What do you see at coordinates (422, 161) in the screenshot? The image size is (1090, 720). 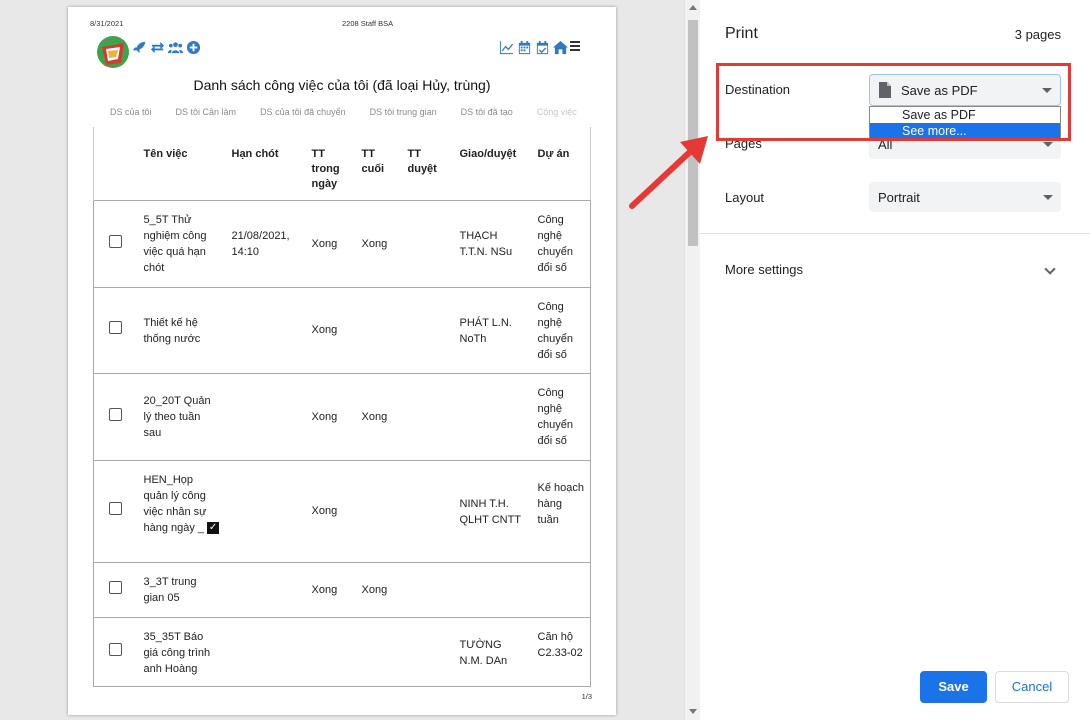 I see `column-header-tt-approve: TT duyệt` at bounding box center [422, 161].